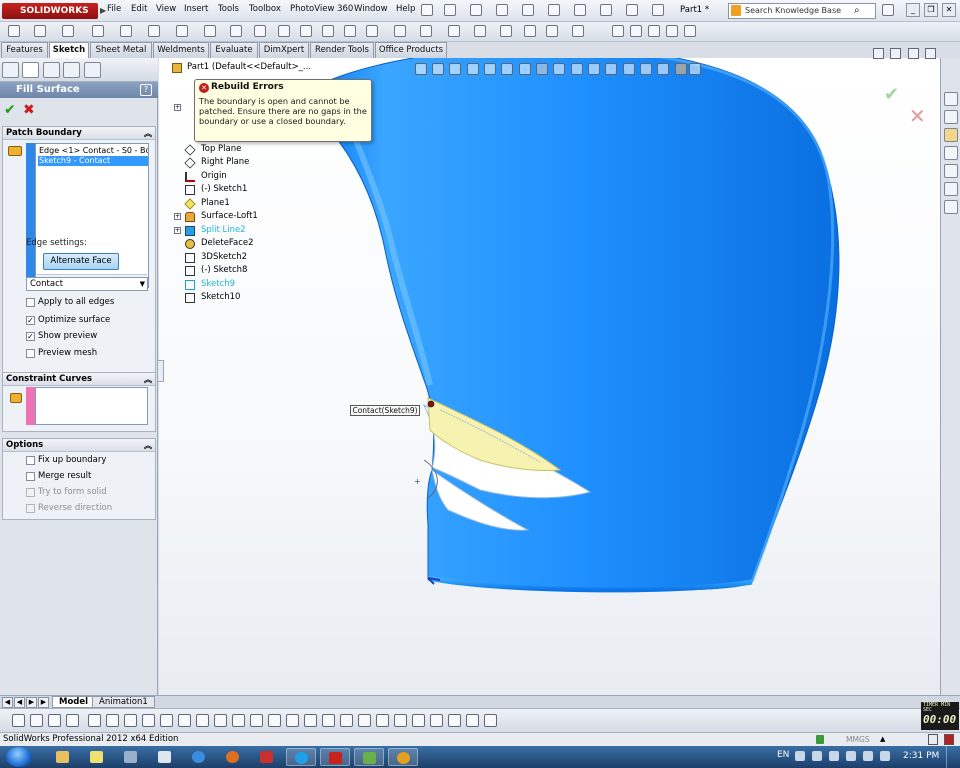  I want to click on expand-history-icon: +, so click(177, 107).